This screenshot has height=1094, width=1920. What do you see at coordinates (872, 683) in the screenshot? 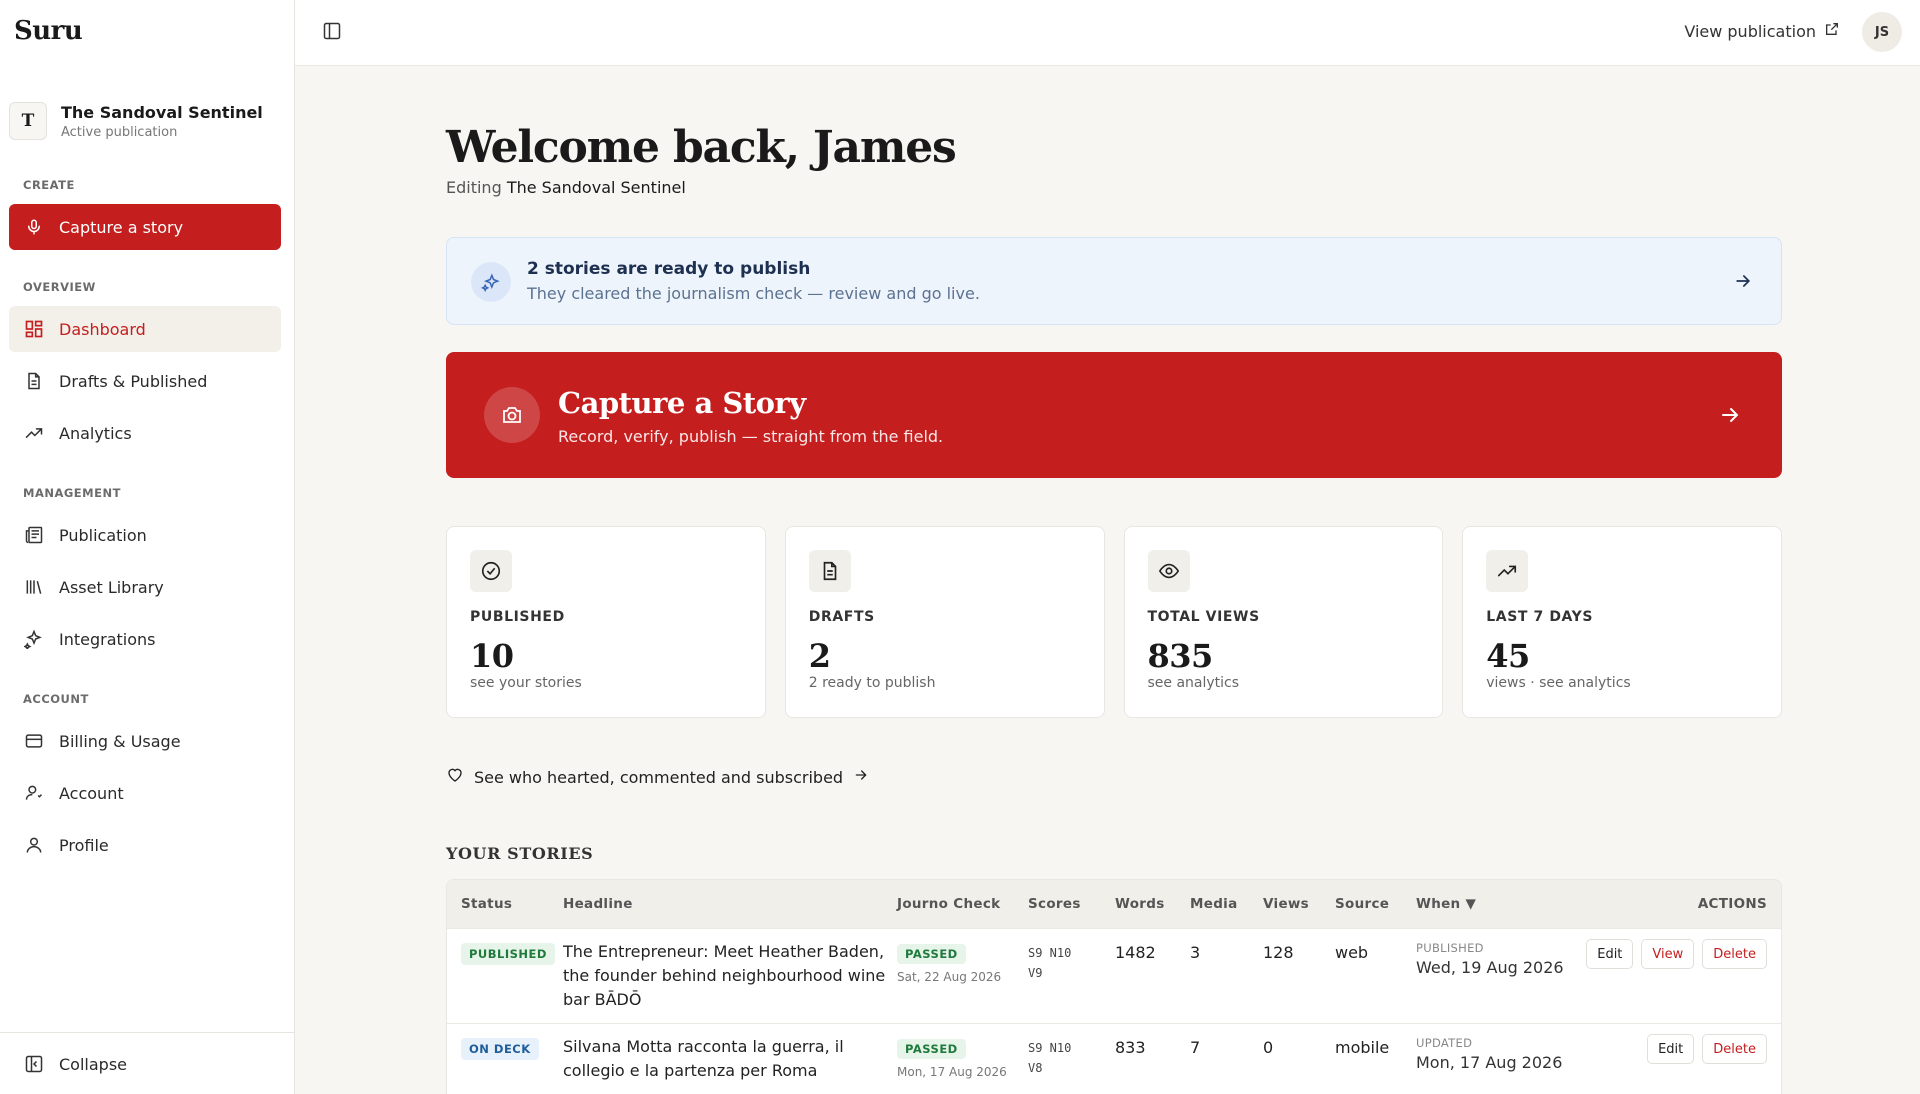
I see `stat-sub: 2 ready to publish` at bounding box center [872, 683].